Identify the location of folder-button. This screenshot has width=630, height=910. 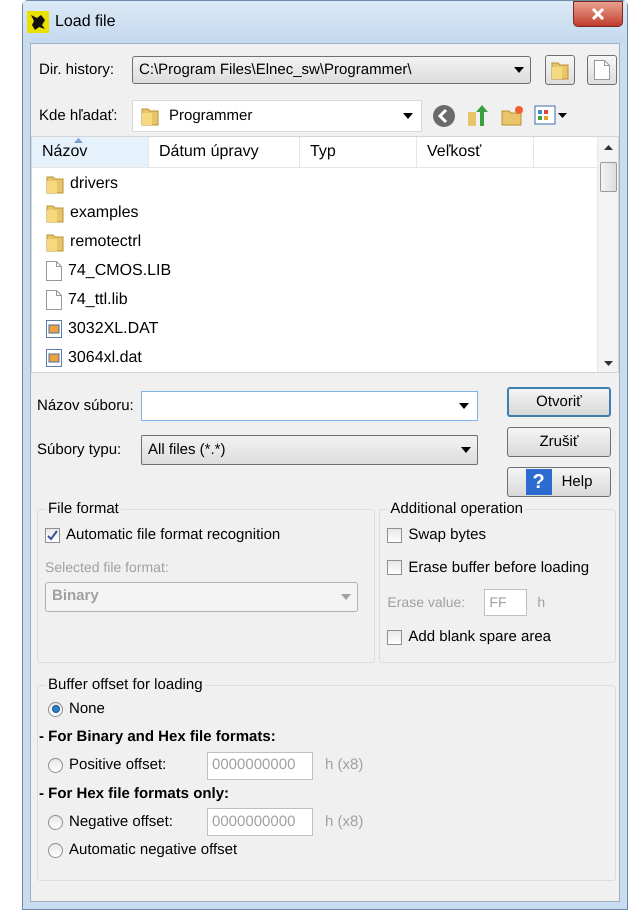
(560, 70).